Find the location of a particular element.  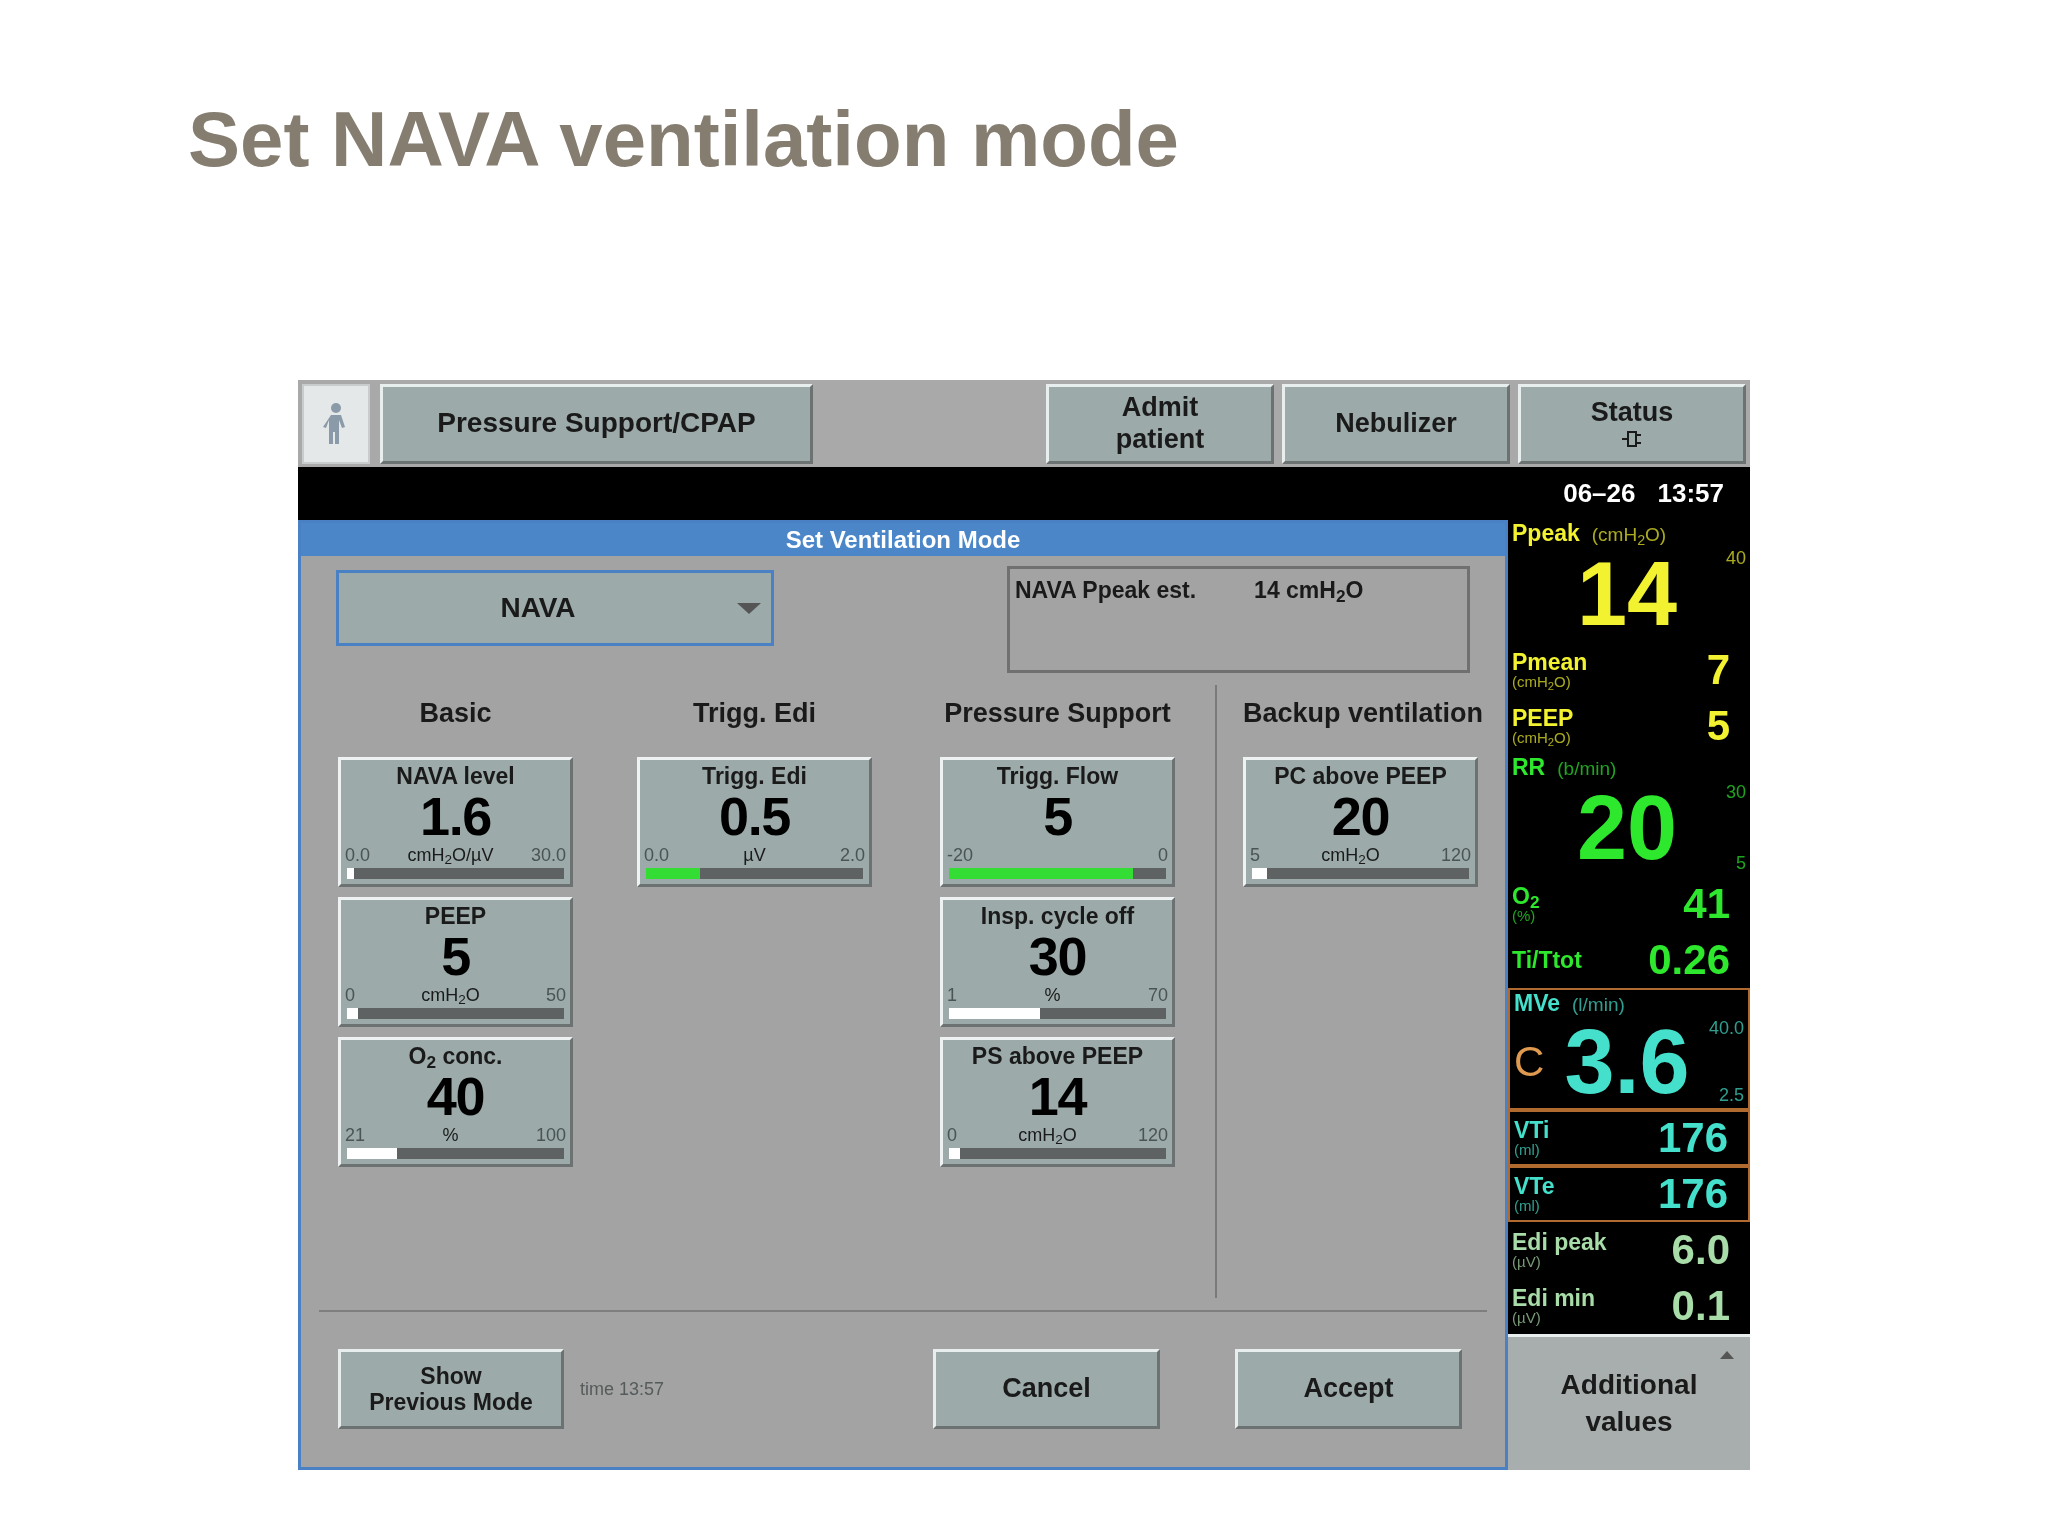

parameter-label: RR is located at coordinates (1529, 767).